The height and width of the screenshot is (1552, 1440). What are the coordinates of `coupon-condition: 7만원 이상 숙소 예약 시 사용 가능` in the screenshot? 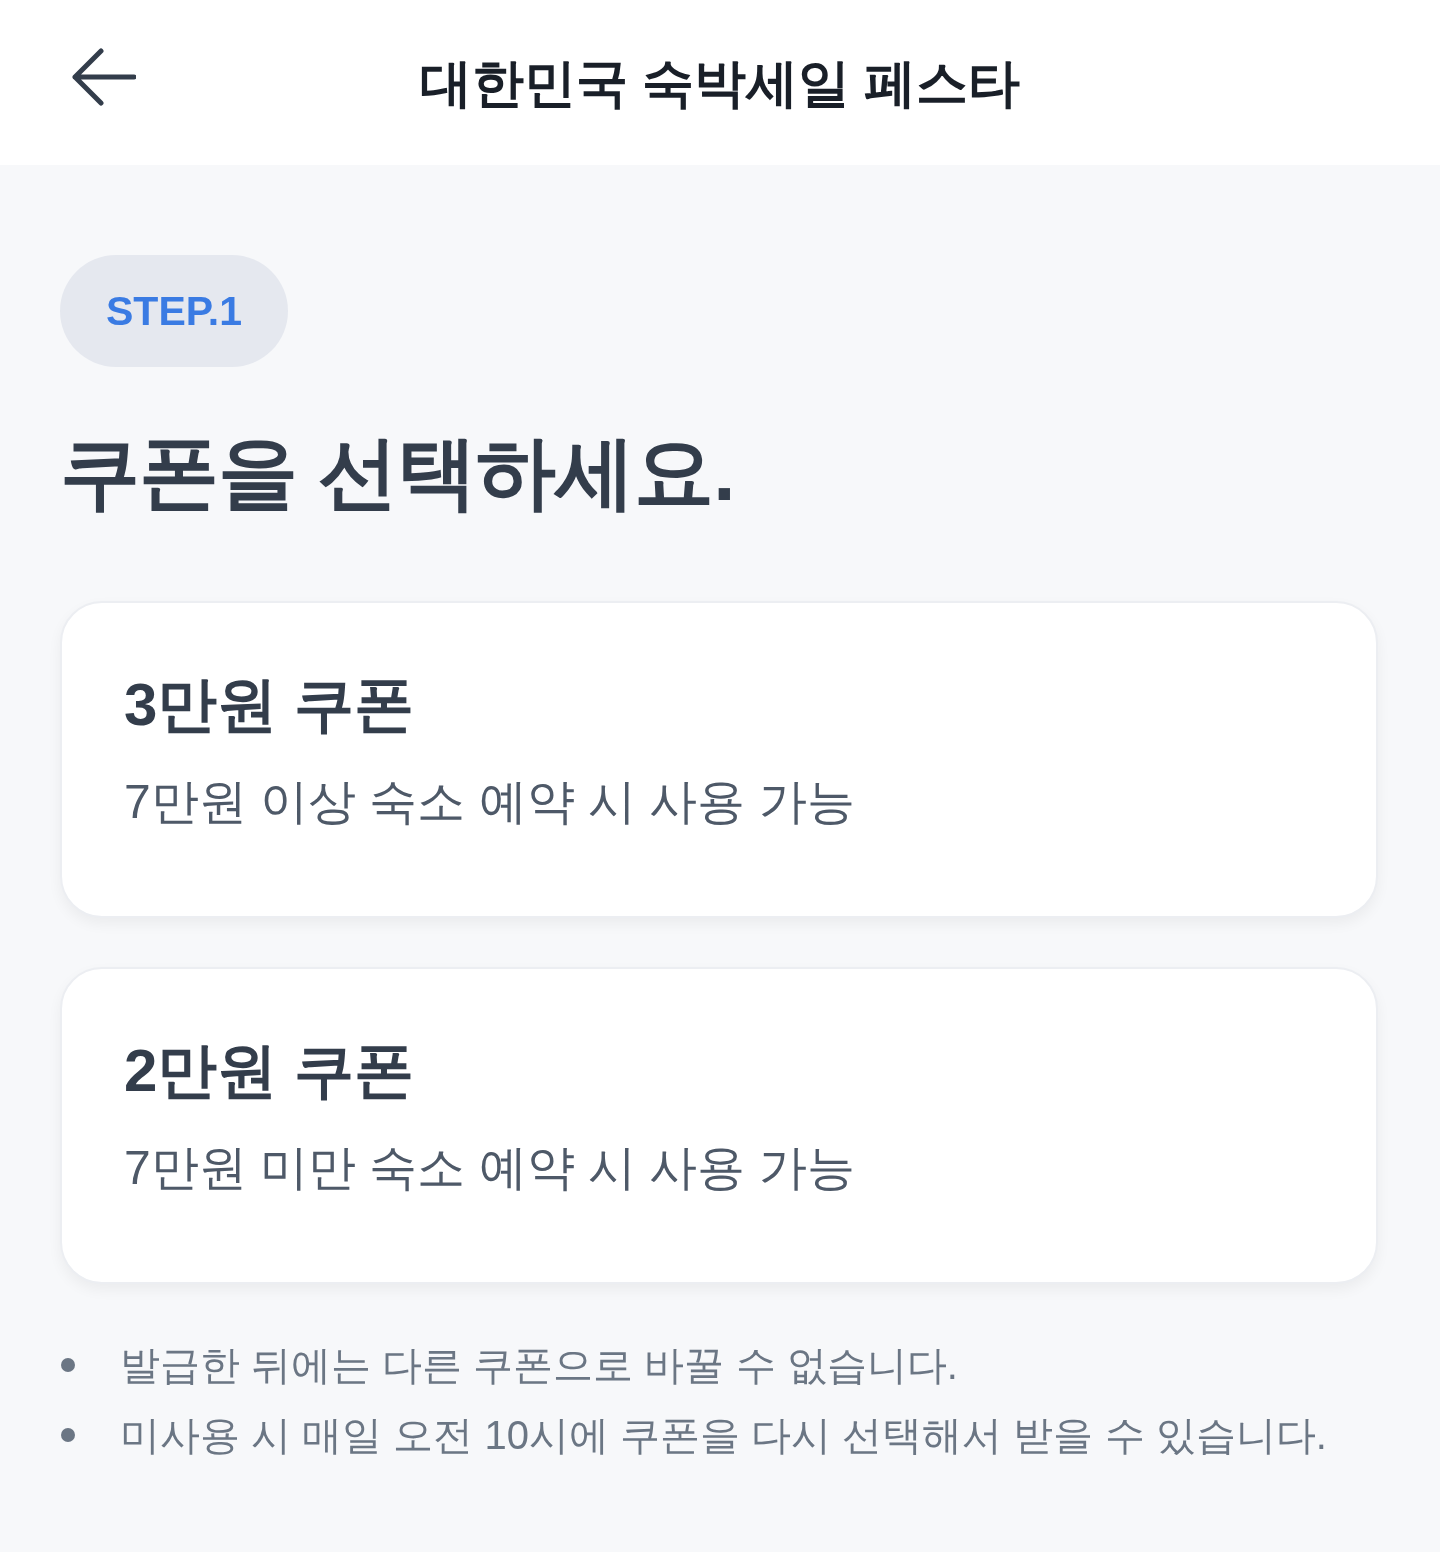 It's located at (490, 802).